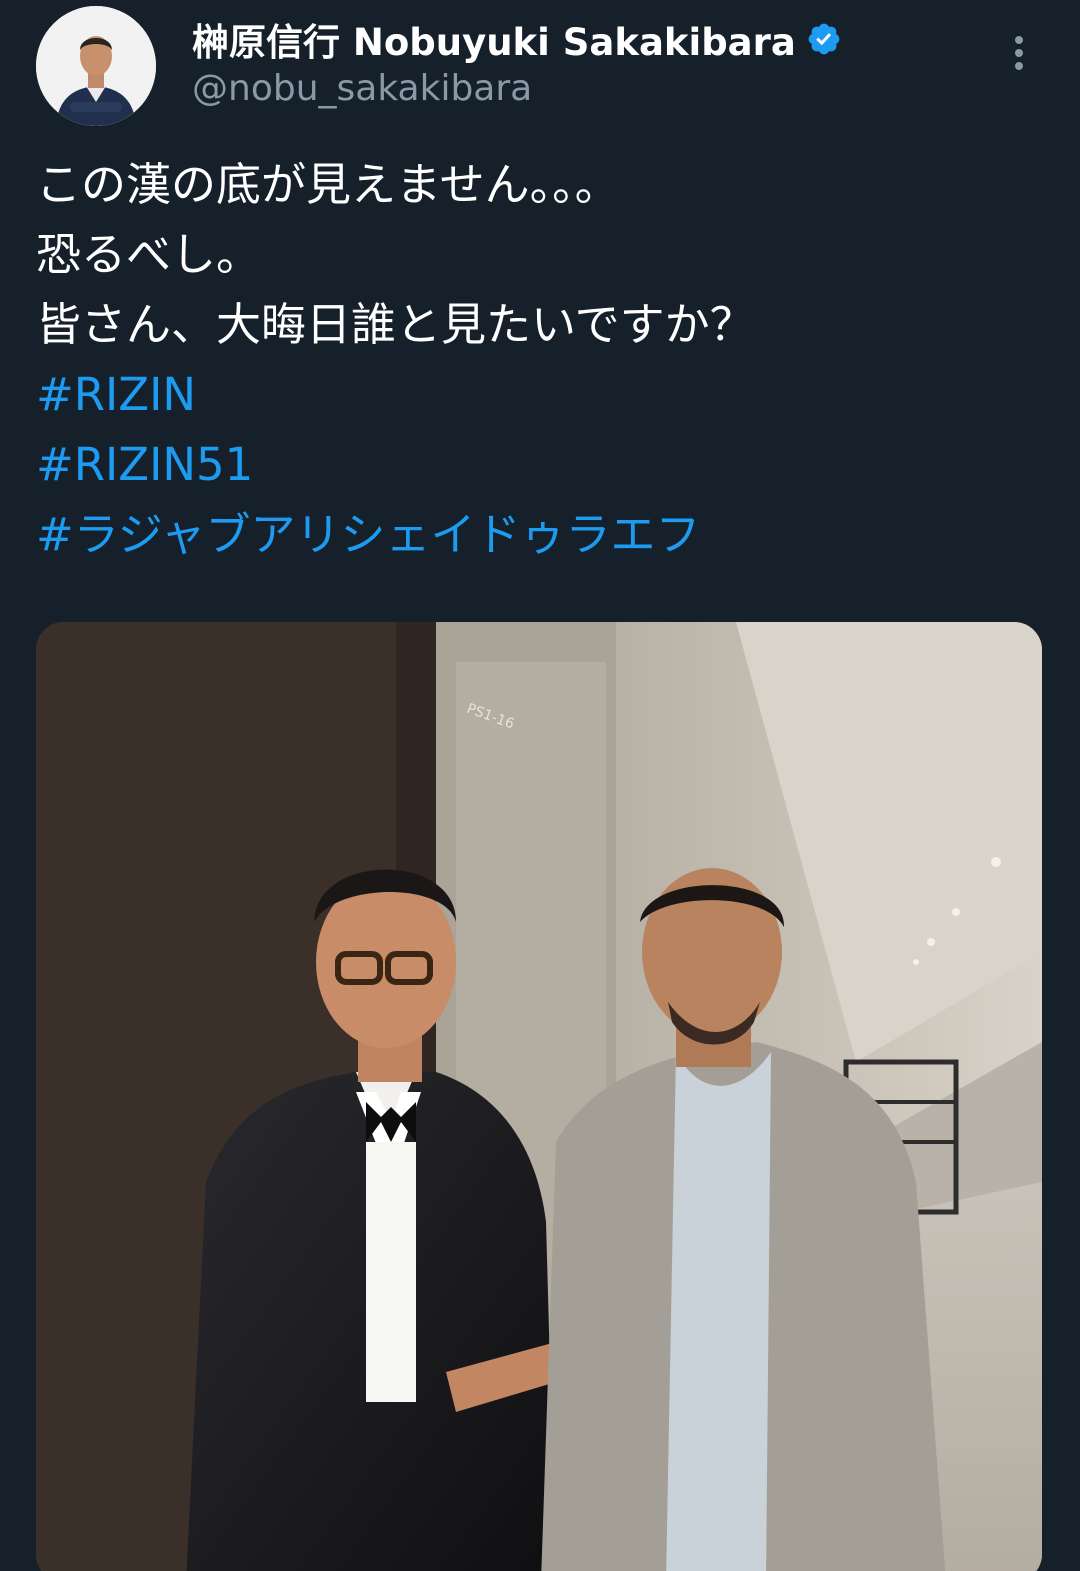 The width and height of the screenshot is (1080, 1571). I want to click on tweet-text-line: 恐るべし。, so click(149, 254).